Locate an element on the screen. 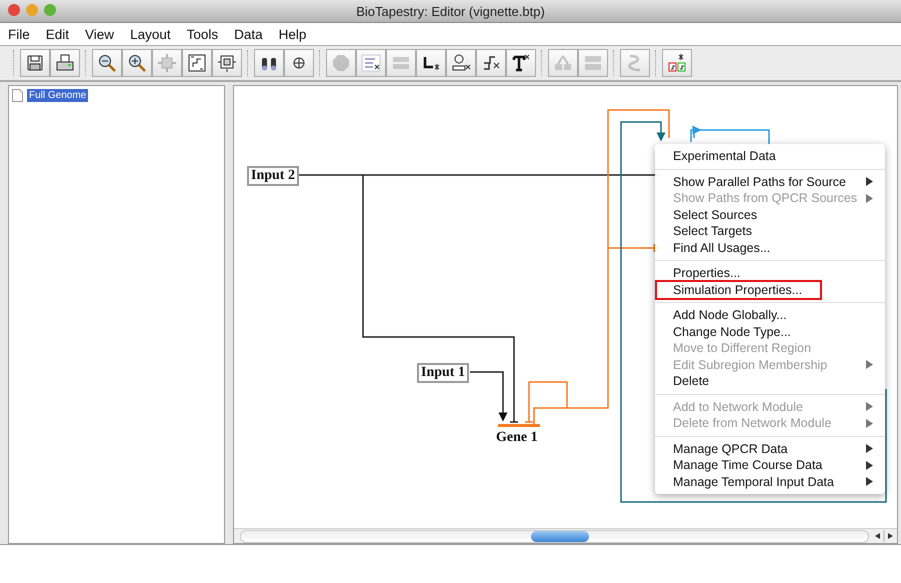 This screenshot has height=583, width=901. gene-label: Gene 1 is located at coordinates (517, 438).